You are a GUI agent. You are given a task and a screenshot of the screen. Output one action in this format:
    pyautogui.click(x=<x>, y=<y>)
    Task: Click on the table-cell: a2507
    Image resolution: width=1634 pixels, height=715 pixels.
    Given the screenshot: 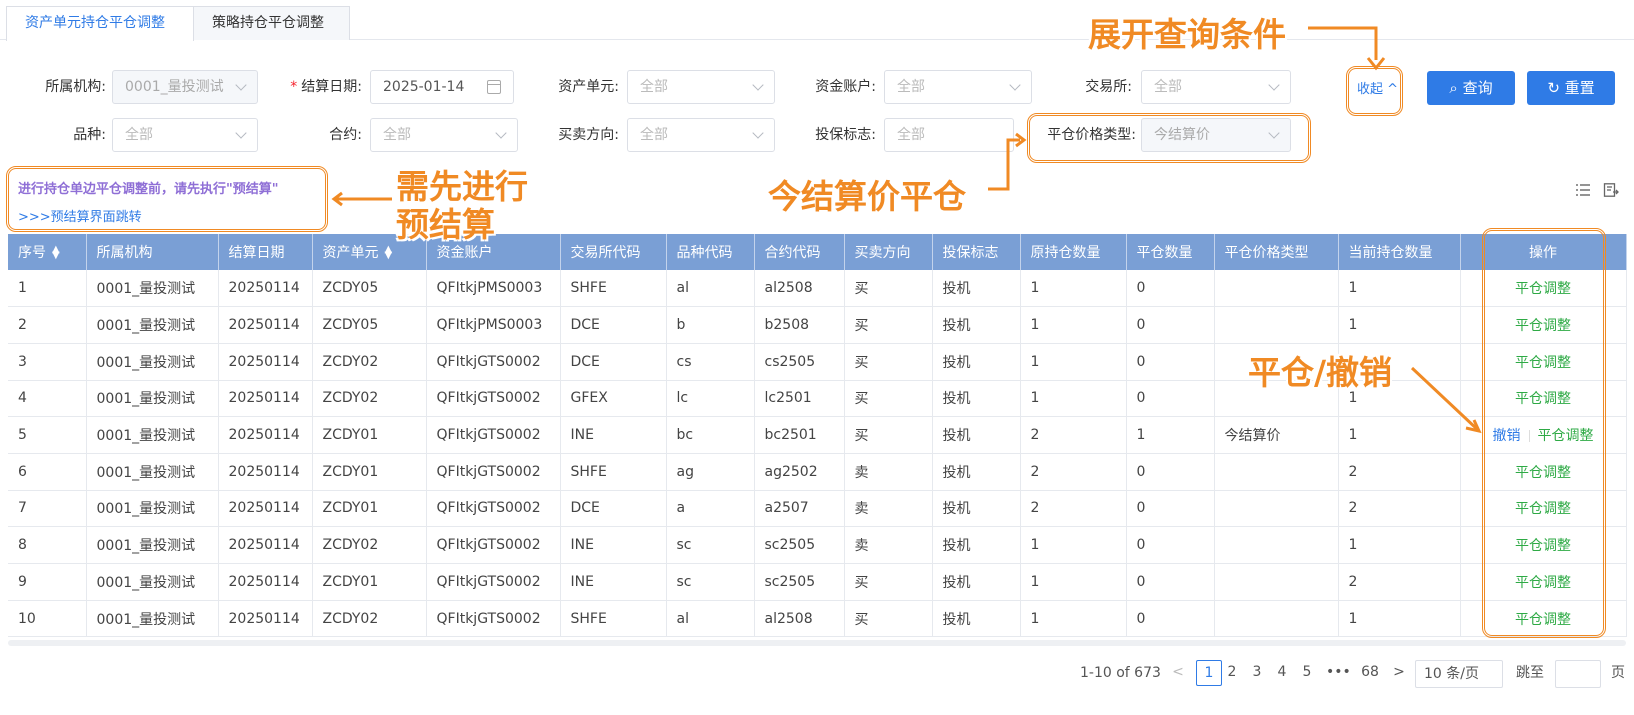 What is the action you would take?
    pyautogui.click(x=799, y=509)
    